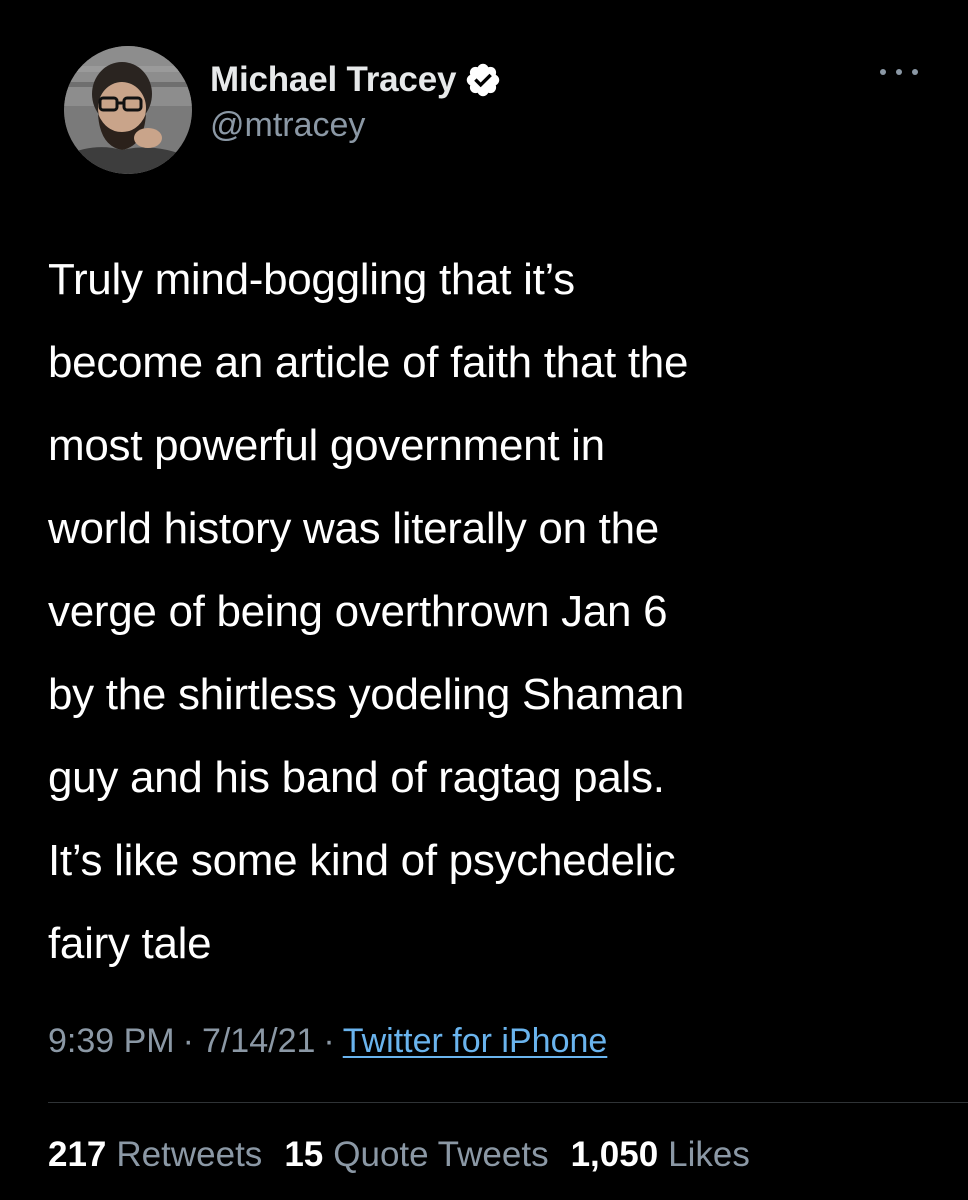  I want to click on retweets-label: Retweets, so click(189, 1154).